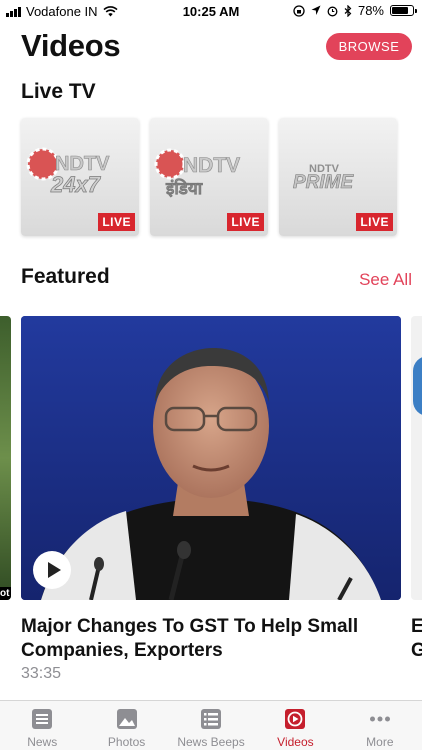 The image size is (422, 750). Describe the element at coordinates (316, 10) in the screenshot. I see `location-icon` at that location.